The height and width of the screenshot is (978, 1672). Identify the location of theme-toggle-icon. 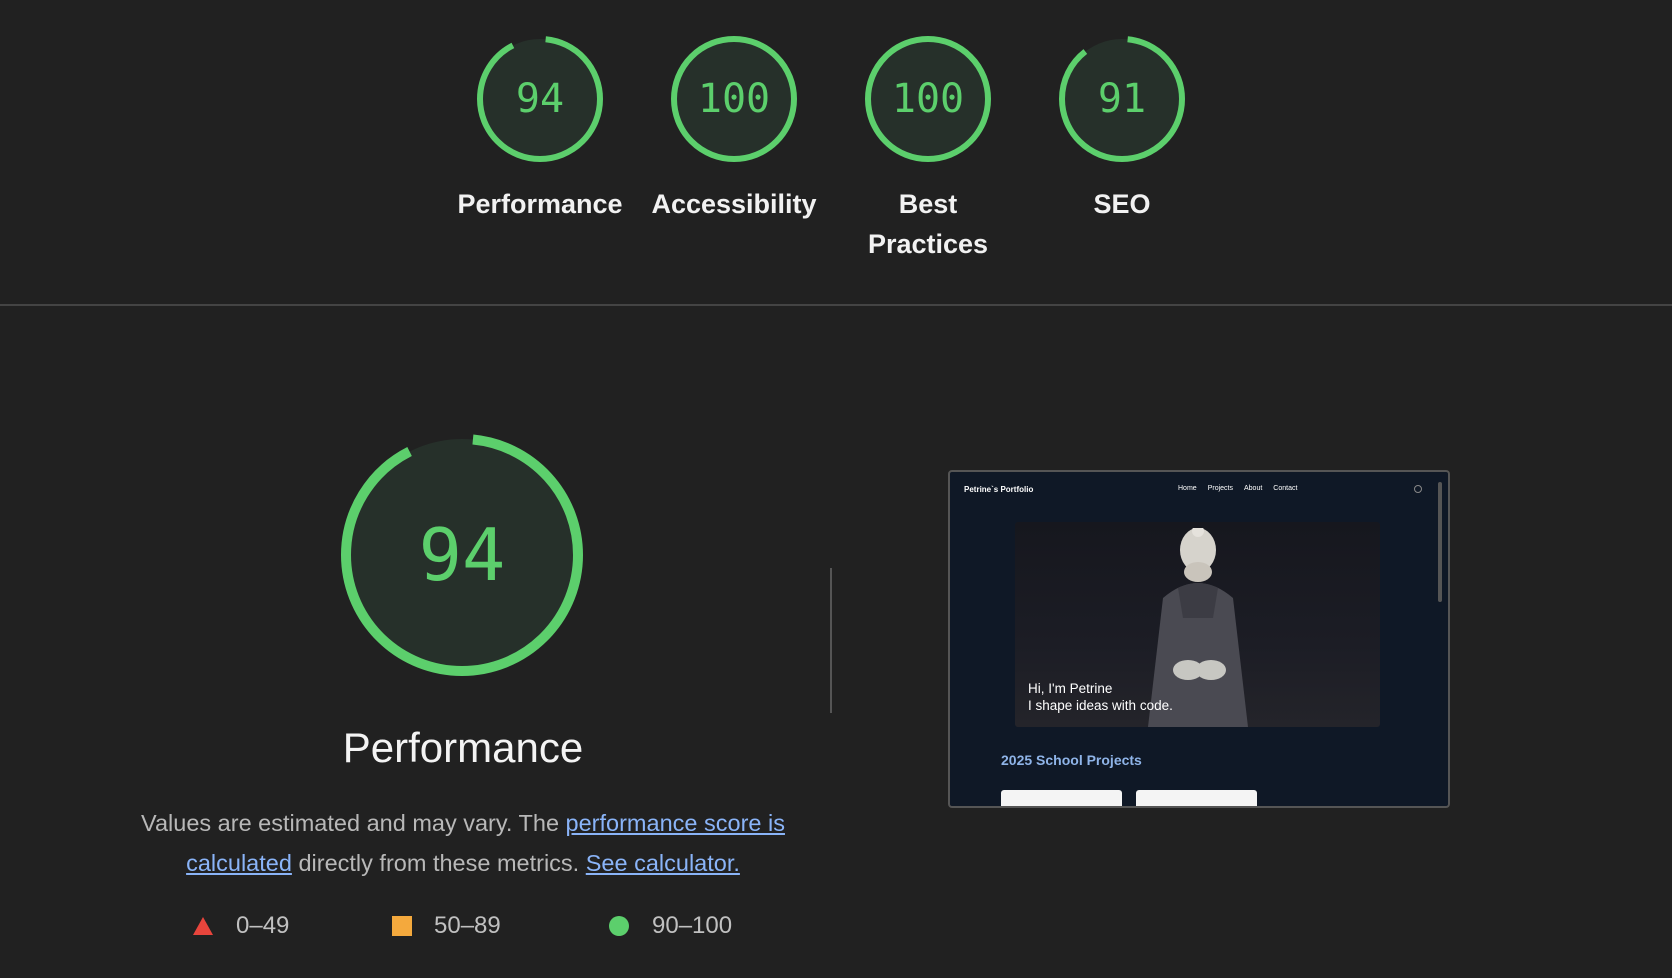
(1418, 489).